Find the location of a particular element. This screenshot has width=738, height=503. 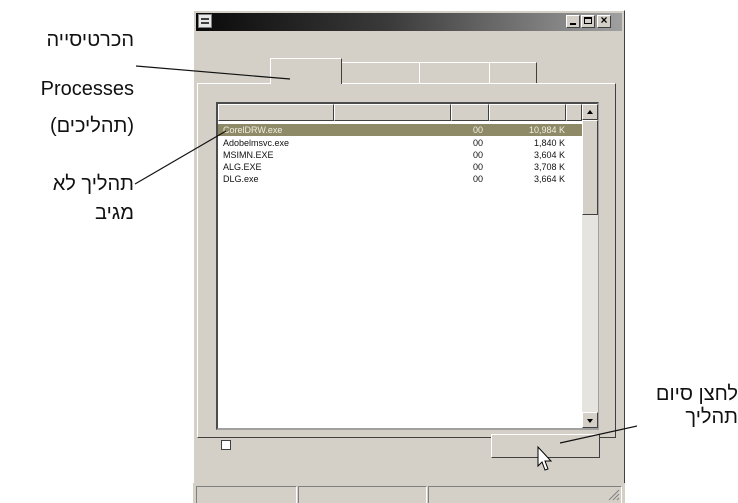

process-name: DLG.exe is located at coordinates (241, 179).